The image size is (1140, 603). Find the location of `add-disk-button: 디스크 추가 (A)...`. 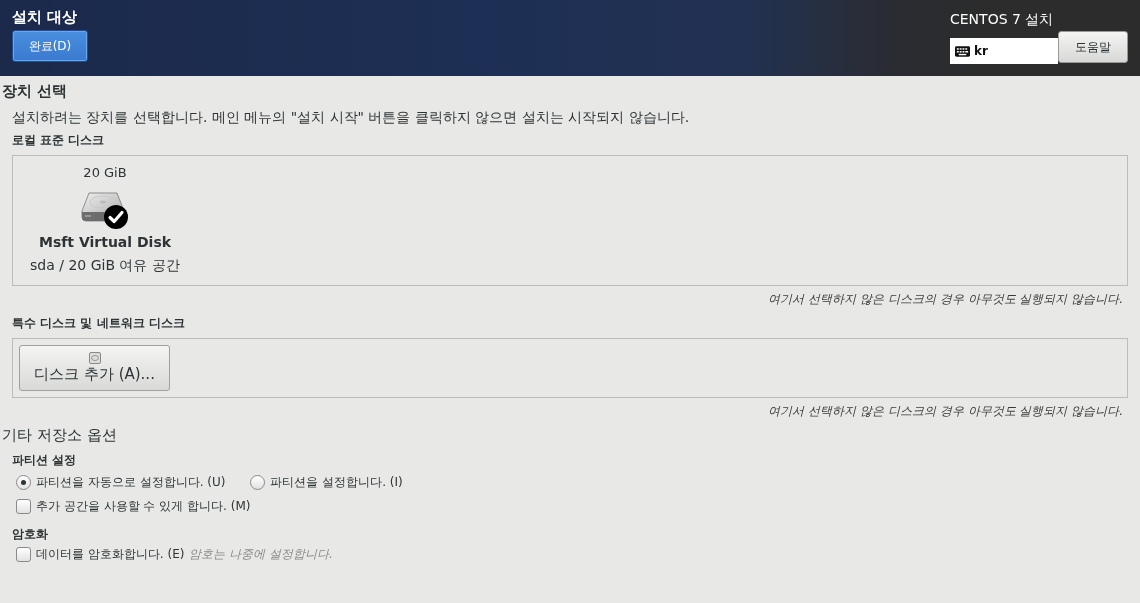

add-disk-button: 디스크 추가 (A)... is located at coordinates (94, 368).